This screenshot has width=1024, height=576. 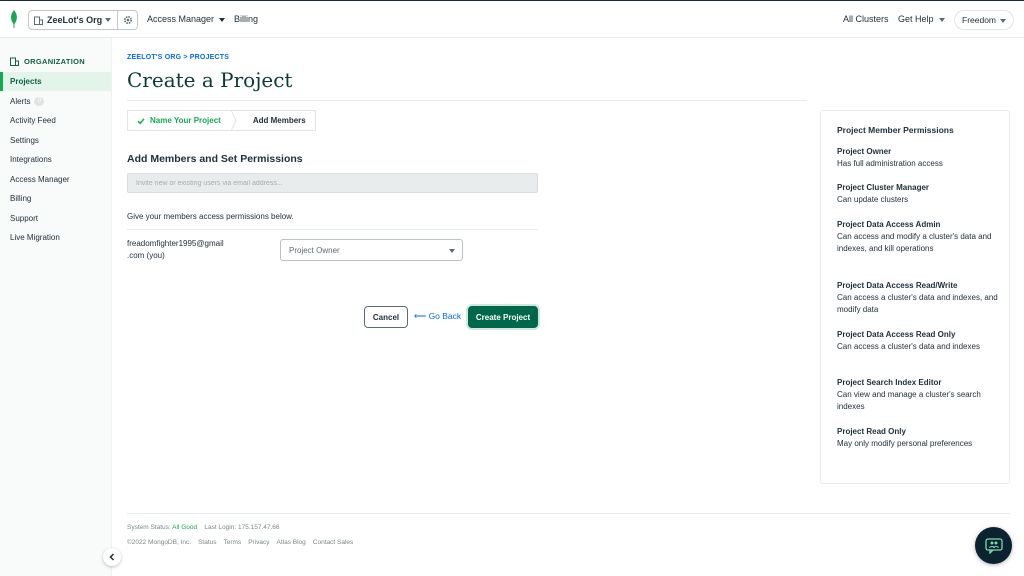 I want to click on sidebar-item-alerts: Alerts 0, so click(x=55, y=101).